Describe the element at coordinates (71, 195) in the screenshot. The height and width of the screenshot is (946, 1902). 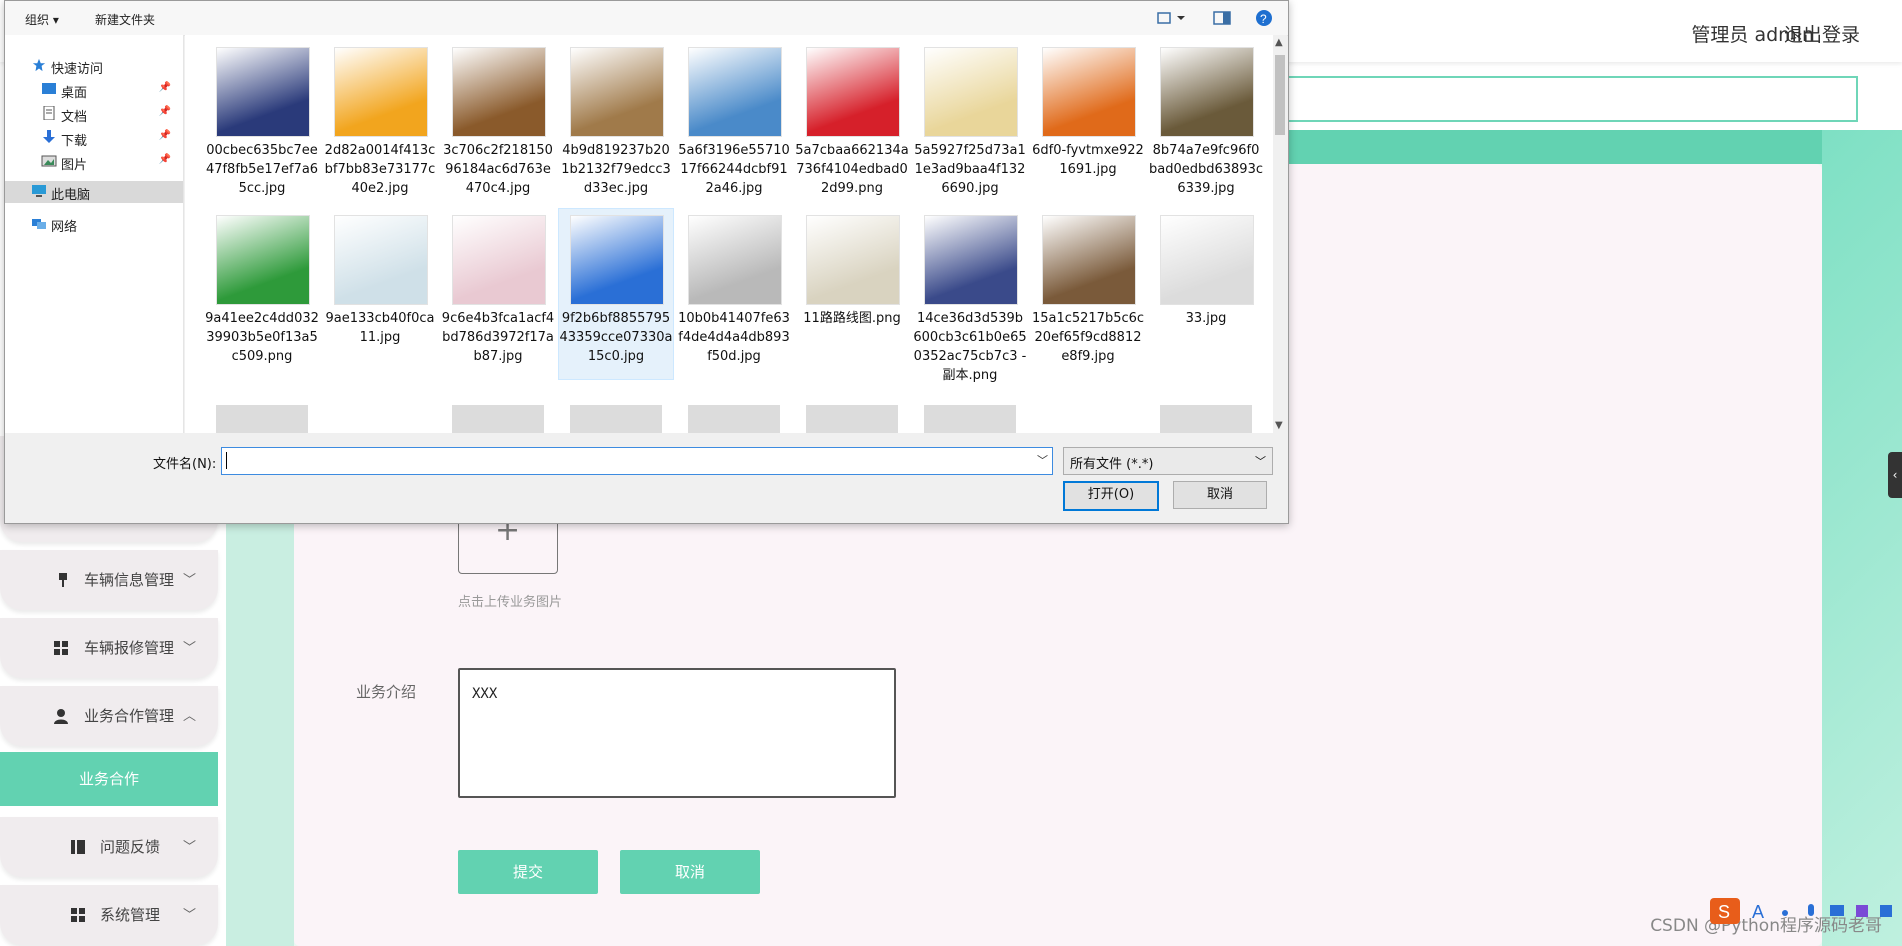
I see `nav-label: 此电脑` at that location.